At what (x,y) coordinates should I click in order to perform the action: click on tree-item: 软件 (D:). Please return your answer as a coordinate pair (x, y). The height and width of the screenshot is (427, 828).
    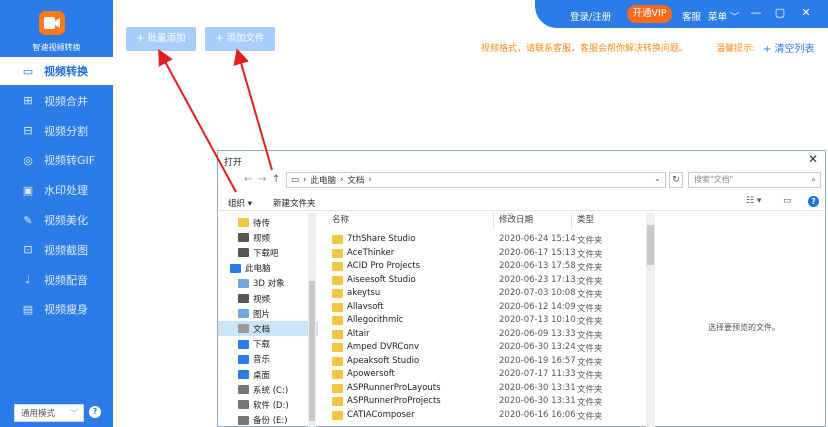
    Looking at the image, I should click on (268, 404).